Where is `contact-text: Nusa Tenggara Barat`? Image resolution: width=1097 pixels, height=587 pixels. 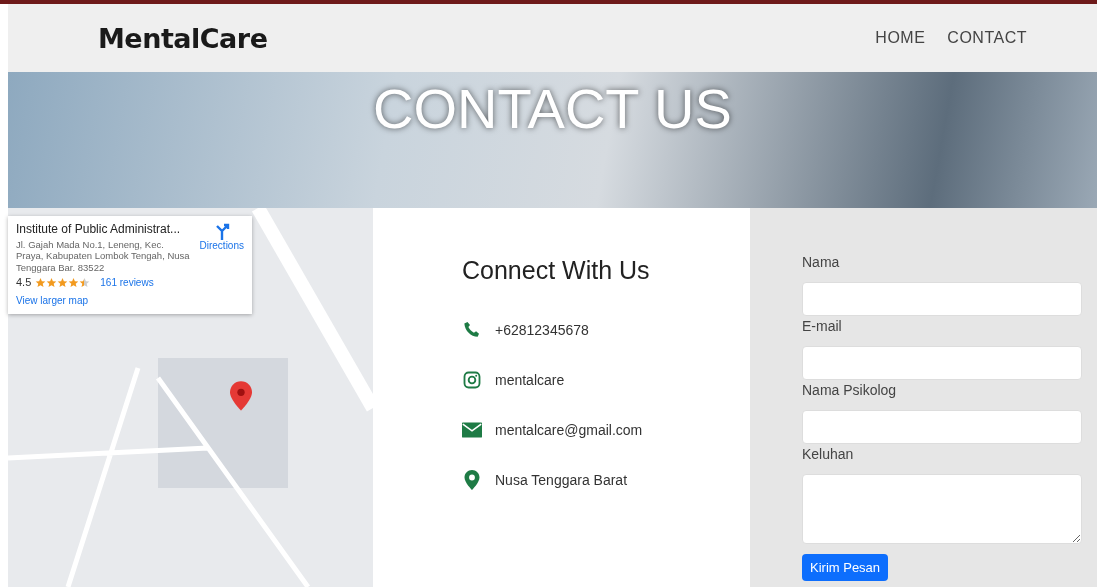 contact-text: Nusa Tenggara Barat is located at coordinates (561, 480).